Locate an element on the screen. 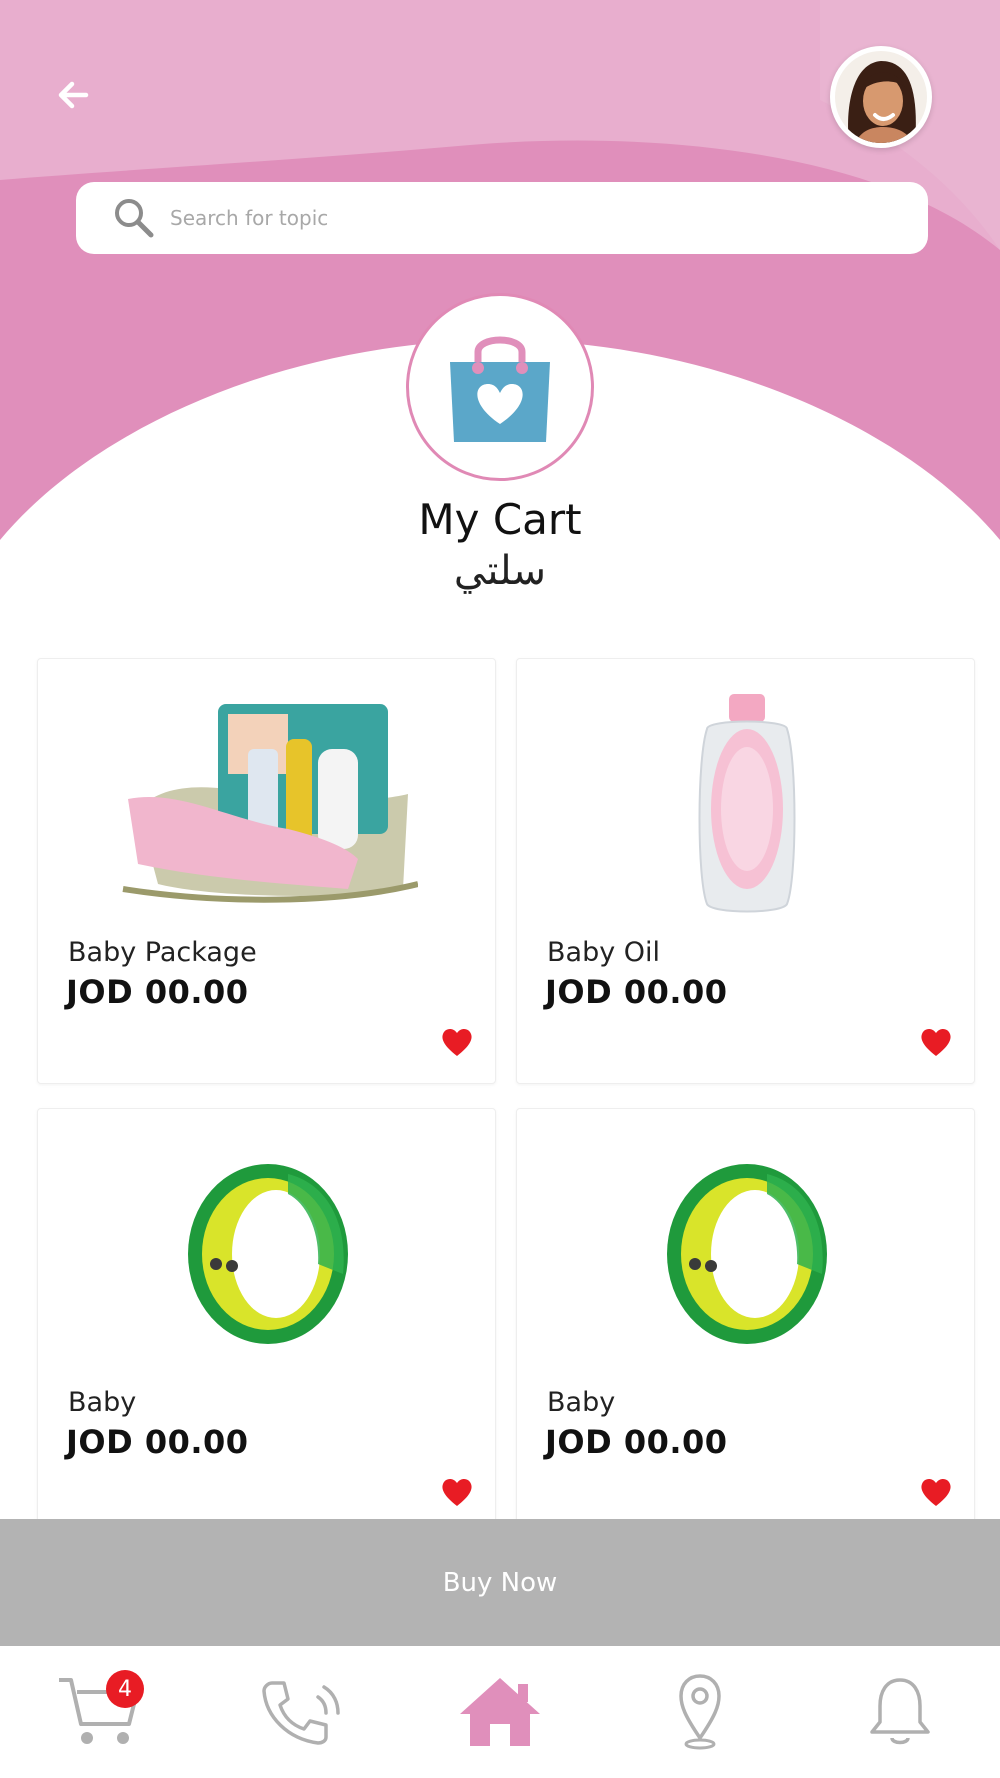 The width and height of the screenshot is (1000, 1778). user-avatar is located at coordinates (881, 97).